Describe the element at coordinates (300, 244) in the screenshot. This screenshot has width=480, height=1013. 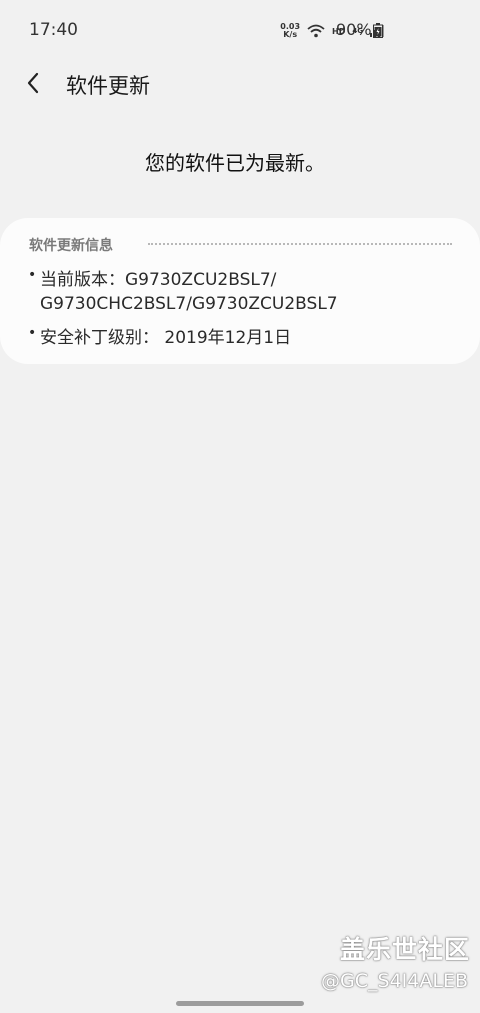
I see `header-divider` at that location.